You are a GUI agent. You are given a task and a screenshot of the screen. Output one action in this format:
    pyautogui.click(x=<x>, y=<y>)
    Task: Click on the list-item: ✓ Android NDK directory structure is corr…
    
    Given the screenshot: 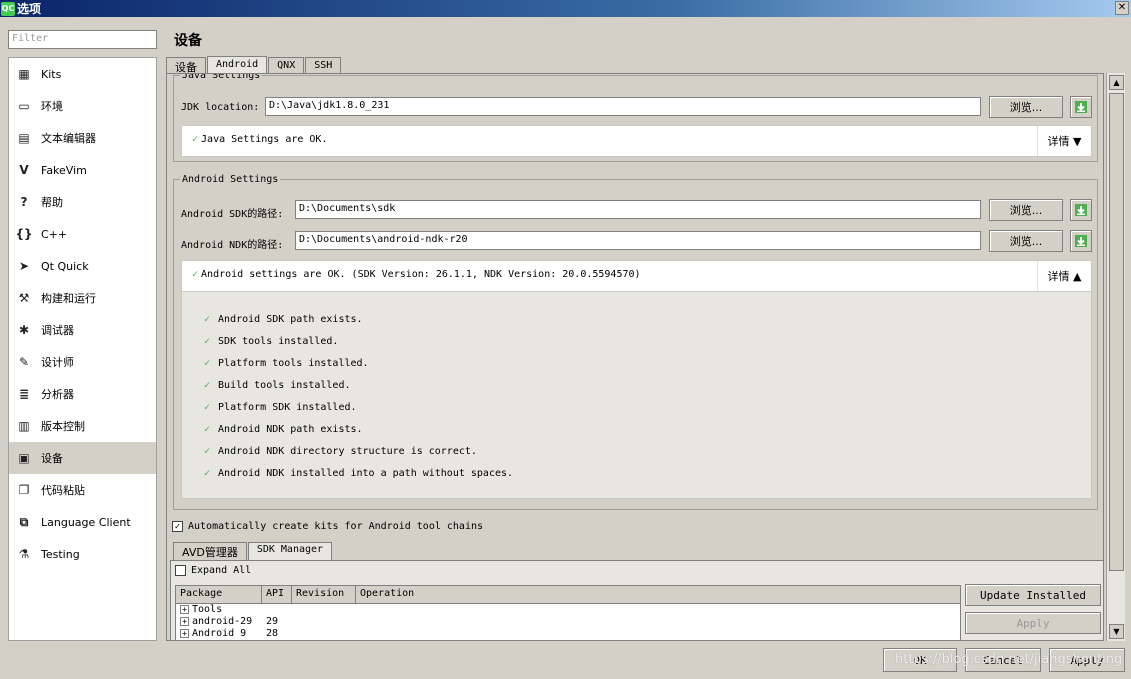 What is the action you would take?
    pyautogui.click(x=340, y=451)
    